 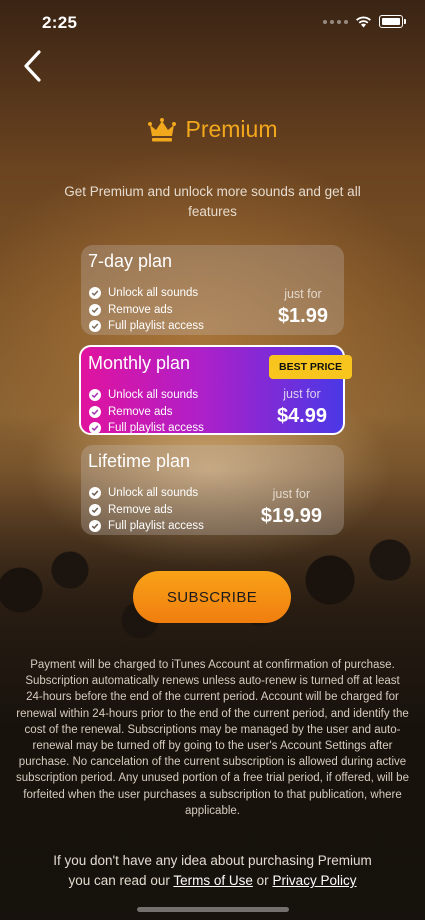 I want to click on back-chevron-icon, so click(x=32, y=66).